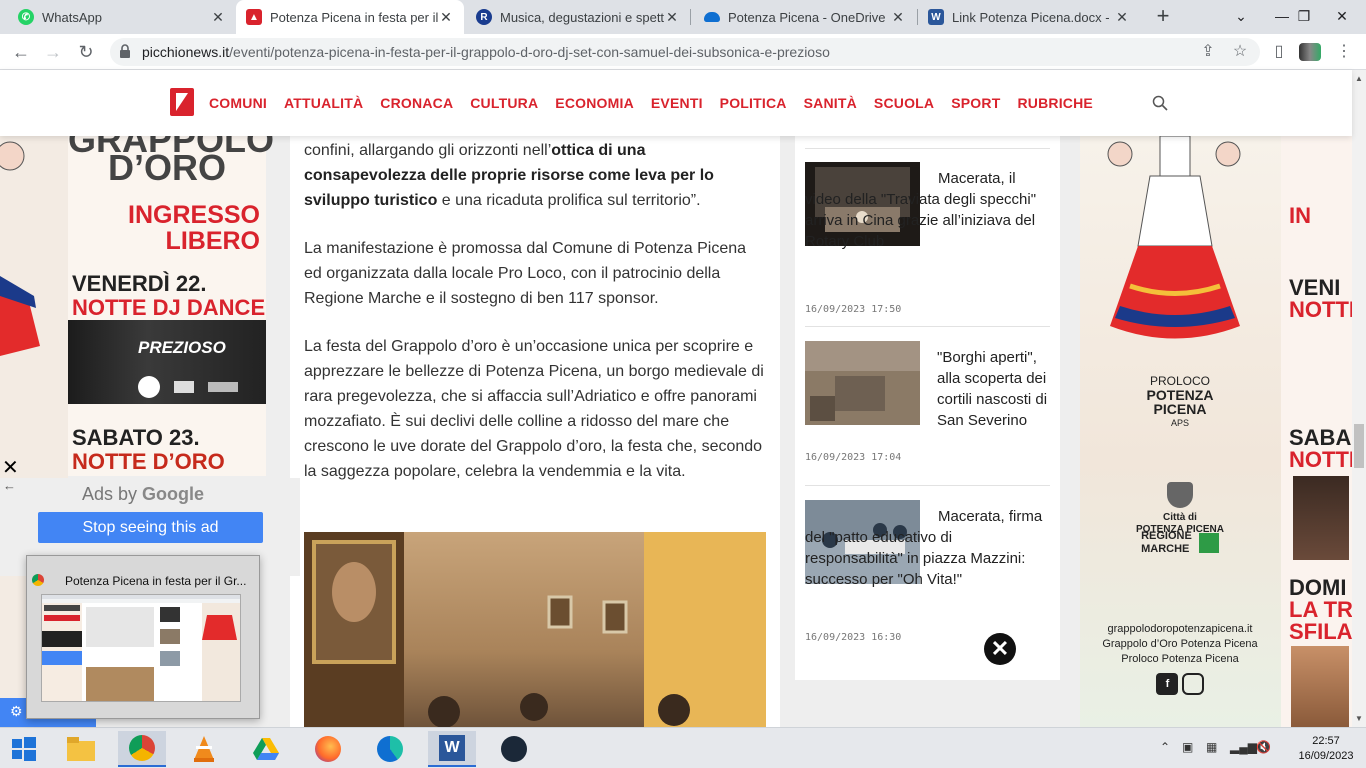 Image resolution: width=1366 pixels, height=768 pixels. Describe the element at coordinates (1160, 103) in the screenshot. I see `search-icon` at that location.